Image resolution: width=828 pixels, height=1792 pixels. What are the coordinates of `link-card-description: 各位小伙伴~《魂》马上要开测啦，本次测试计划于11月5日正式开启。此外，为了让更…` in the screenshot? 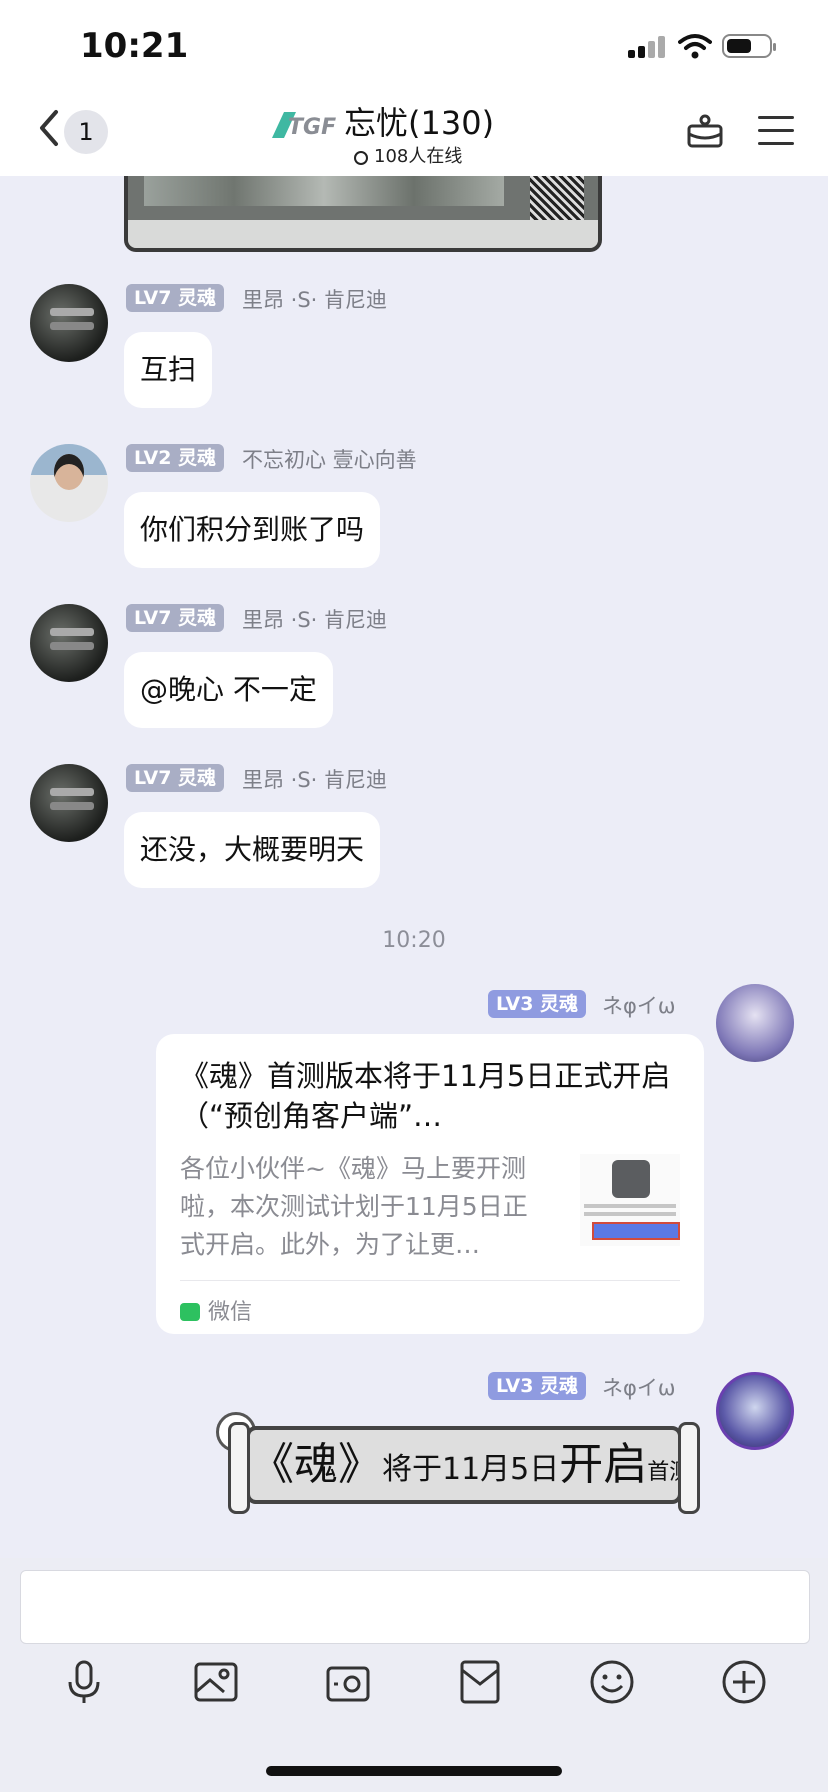 It's located at (354, 1206).